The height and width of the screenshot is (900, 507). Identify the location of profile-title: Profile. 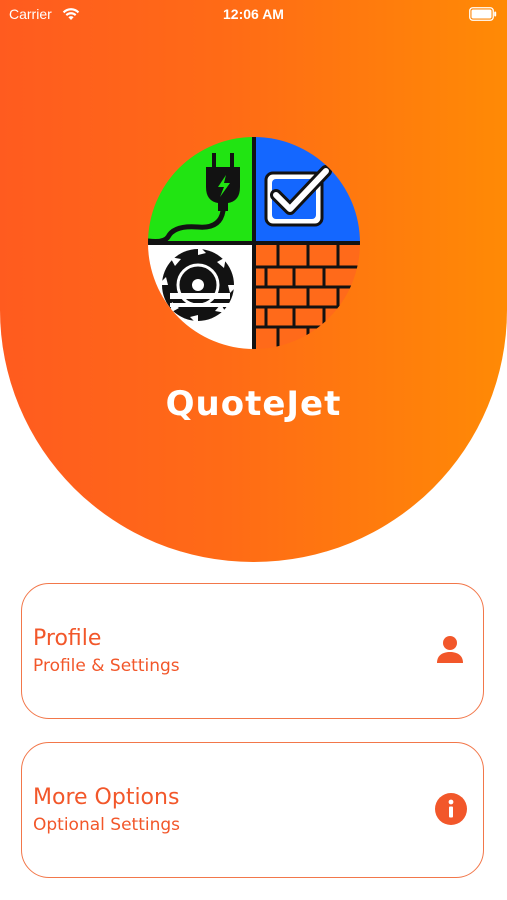
(67, 638).